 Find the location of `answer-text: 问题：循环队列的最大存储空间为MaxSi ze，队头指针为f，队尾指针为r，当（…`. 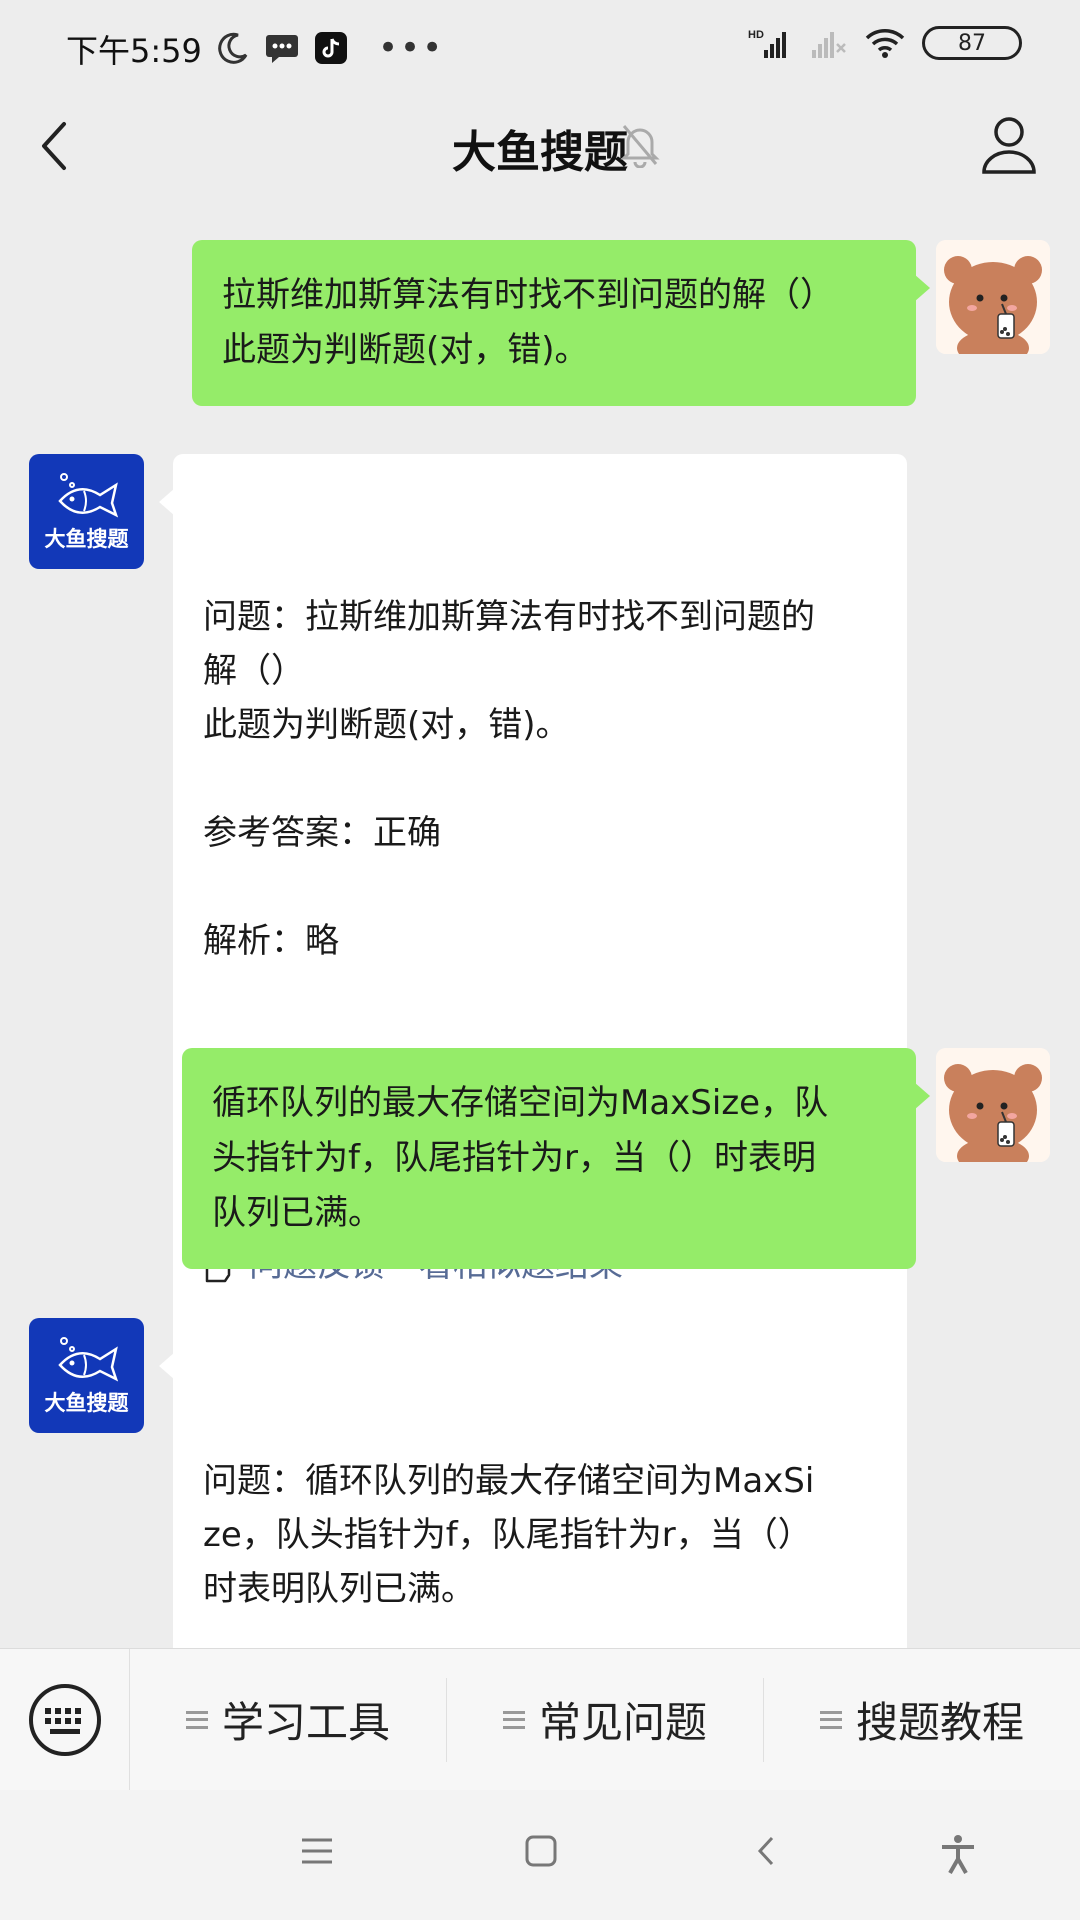

answer-text: 问题：循环队列的最大存储空间为MaxSi ze，队头指针为f，队尾指针为r，当（… is located at coordinates (509, 1535).